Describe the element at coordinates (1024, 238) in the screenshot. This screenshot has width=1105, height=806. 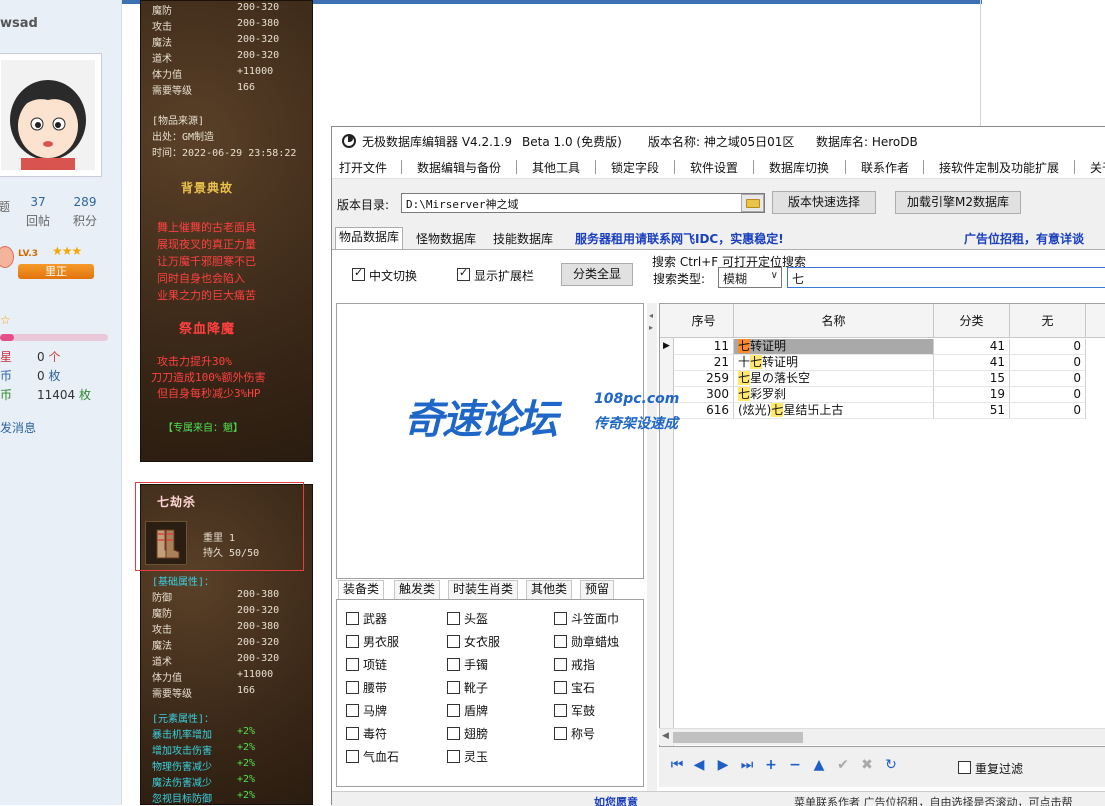
I see `ad-slot-link: 广告位招租，有意详谈` at that location.